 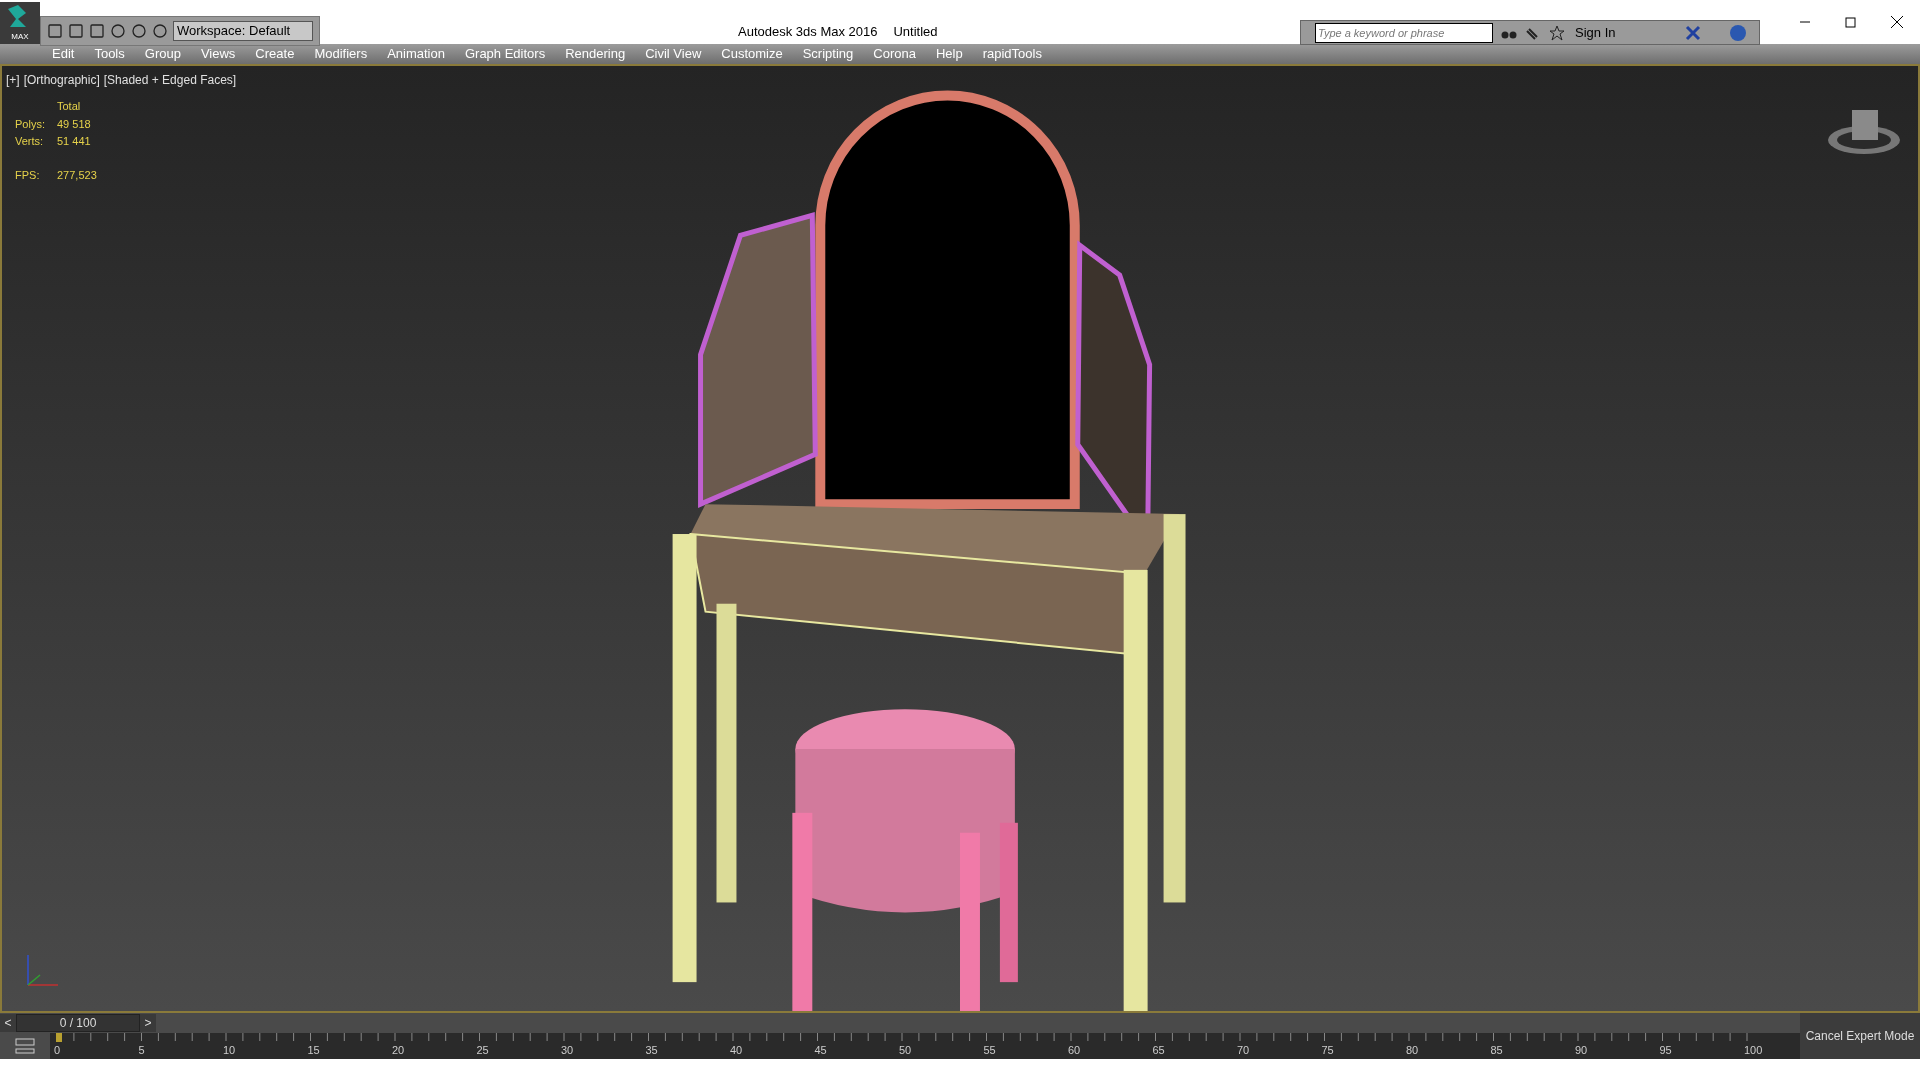 I want to click on menu-item: Rendering, so click(x=595, y=54).